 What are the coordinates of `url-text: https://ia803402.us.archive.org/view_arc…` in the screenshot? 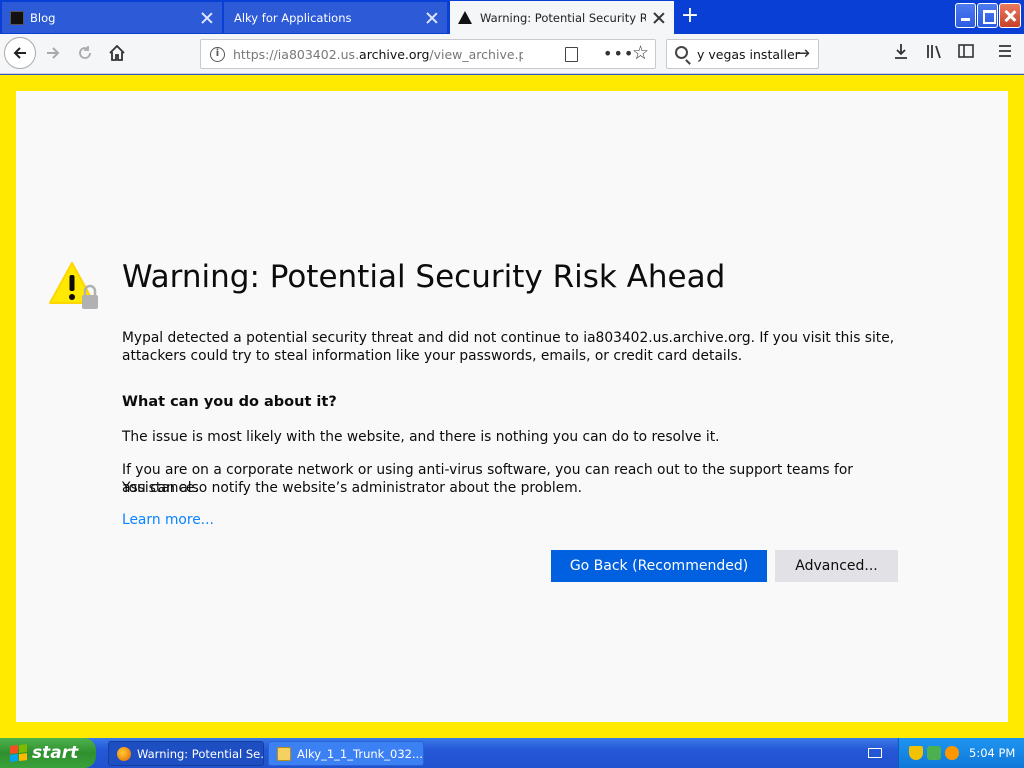 It's located at (378, 54).